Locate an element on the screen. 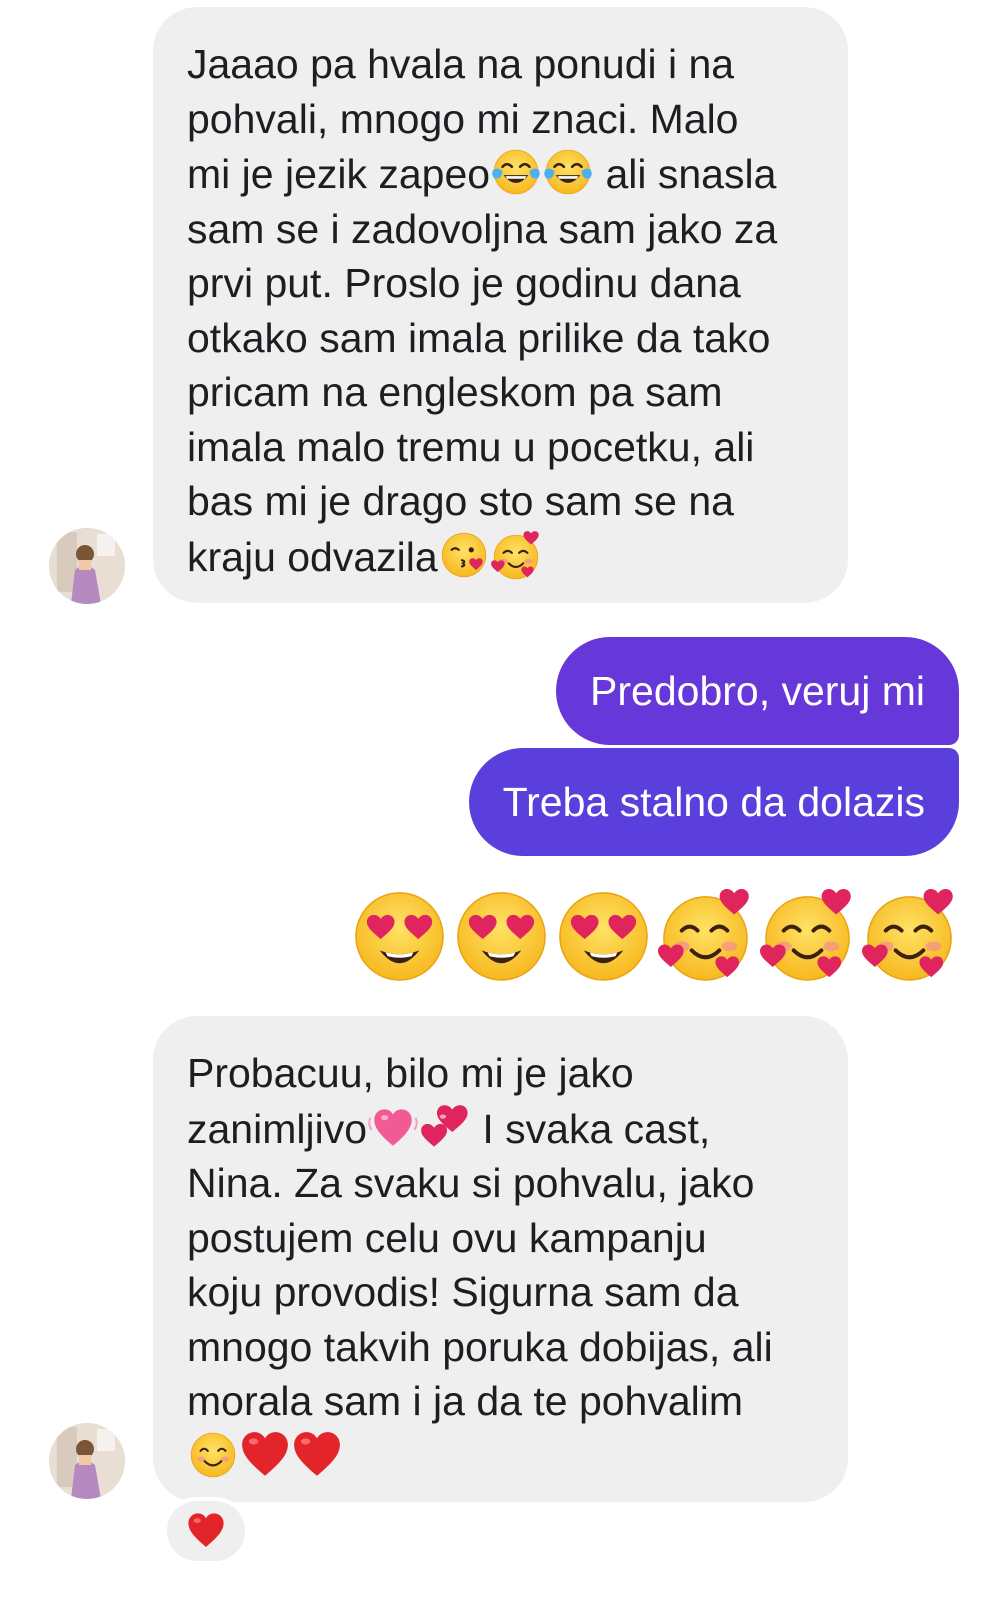 The height and width of the screenshot is (1600, 1001). outgoing-emoji-message is located at coordinates (654, 934).